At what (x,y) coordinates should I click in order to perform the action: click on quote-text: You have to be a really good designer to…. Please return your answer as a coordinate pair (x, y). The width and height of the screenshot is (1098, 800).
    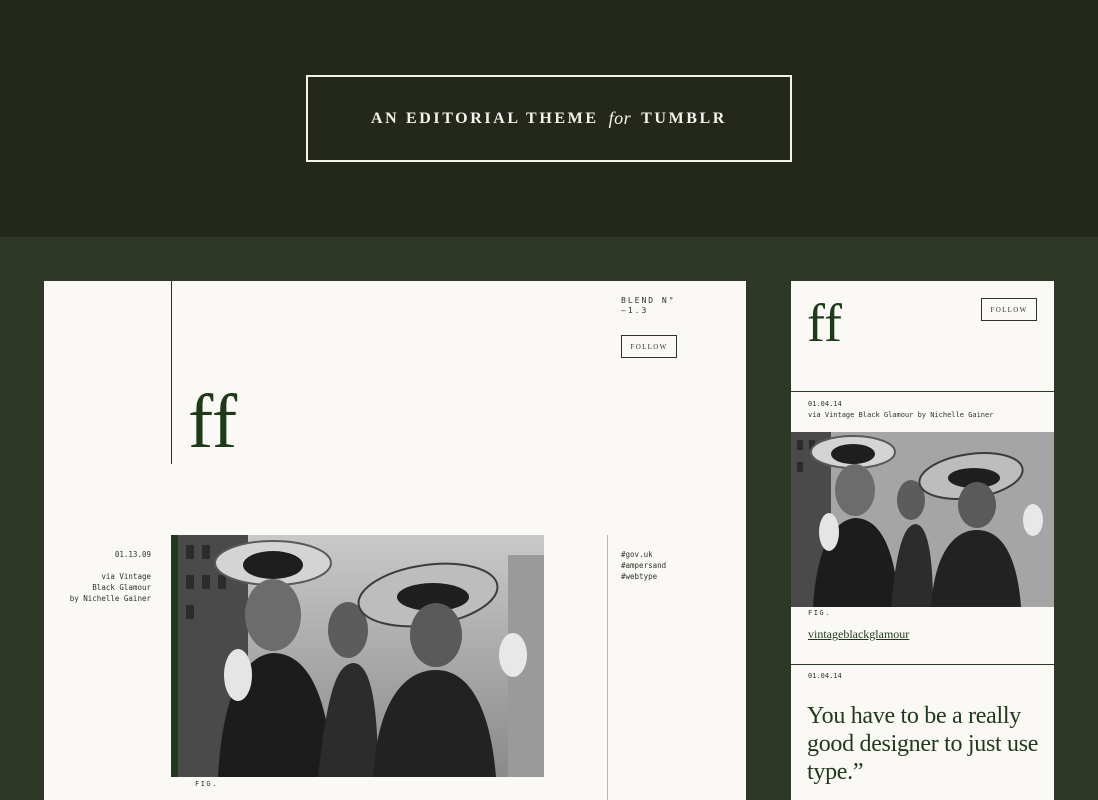
    Looking at the image, I should click on (923, 744).